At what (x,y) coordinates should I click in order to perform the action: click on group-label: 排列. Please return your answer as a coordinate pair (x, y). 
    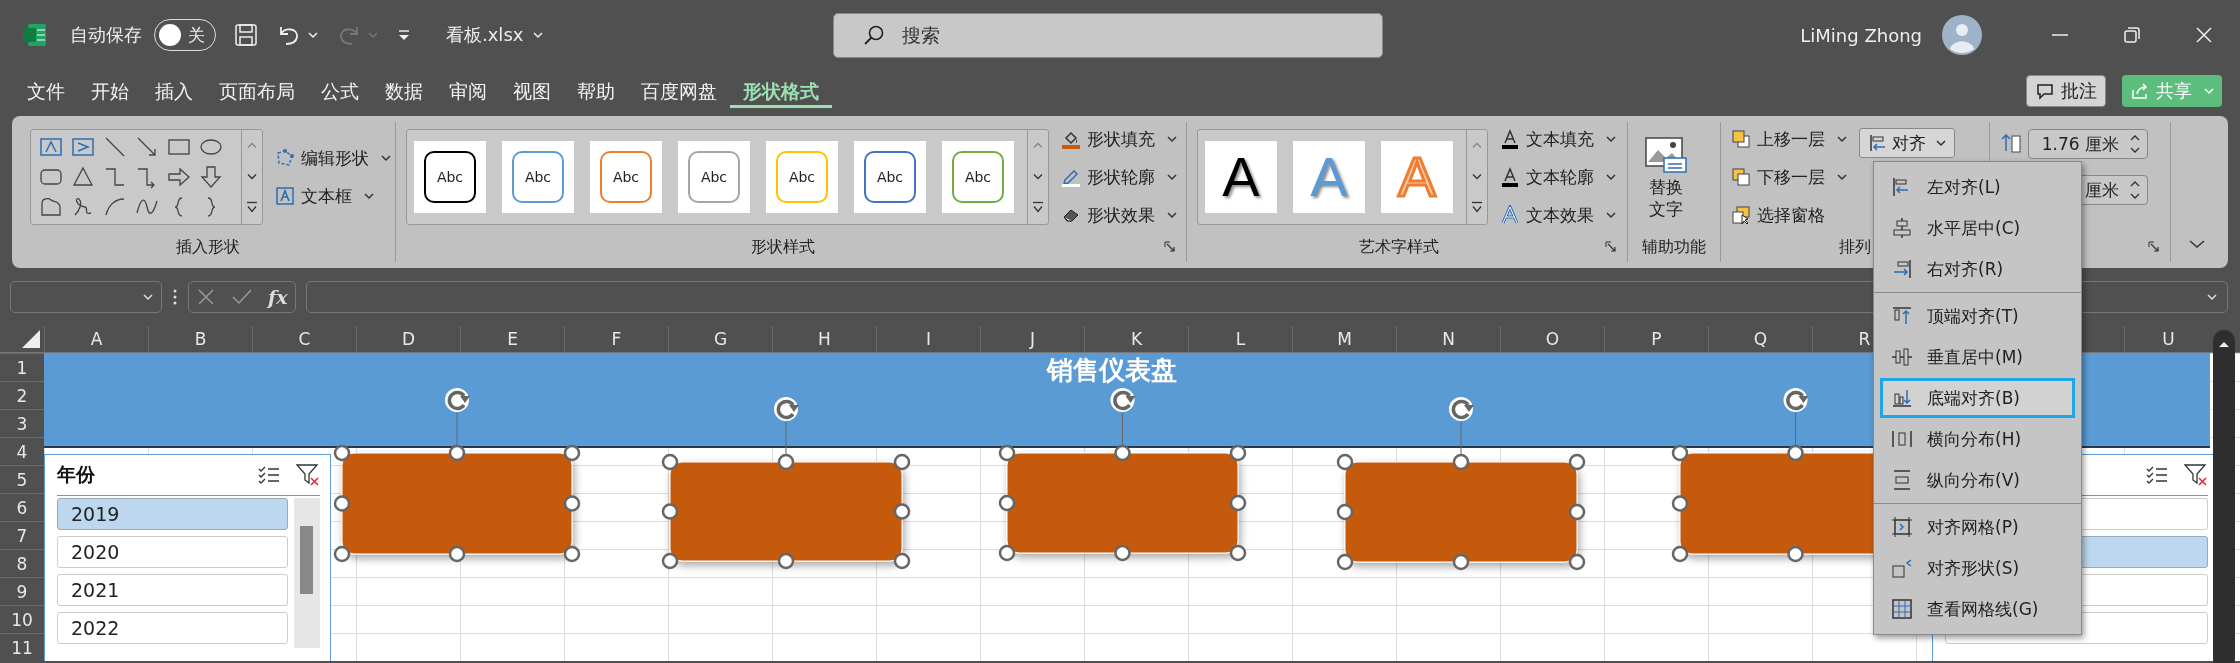
    Looking at the image, I should click on (1855, 247).